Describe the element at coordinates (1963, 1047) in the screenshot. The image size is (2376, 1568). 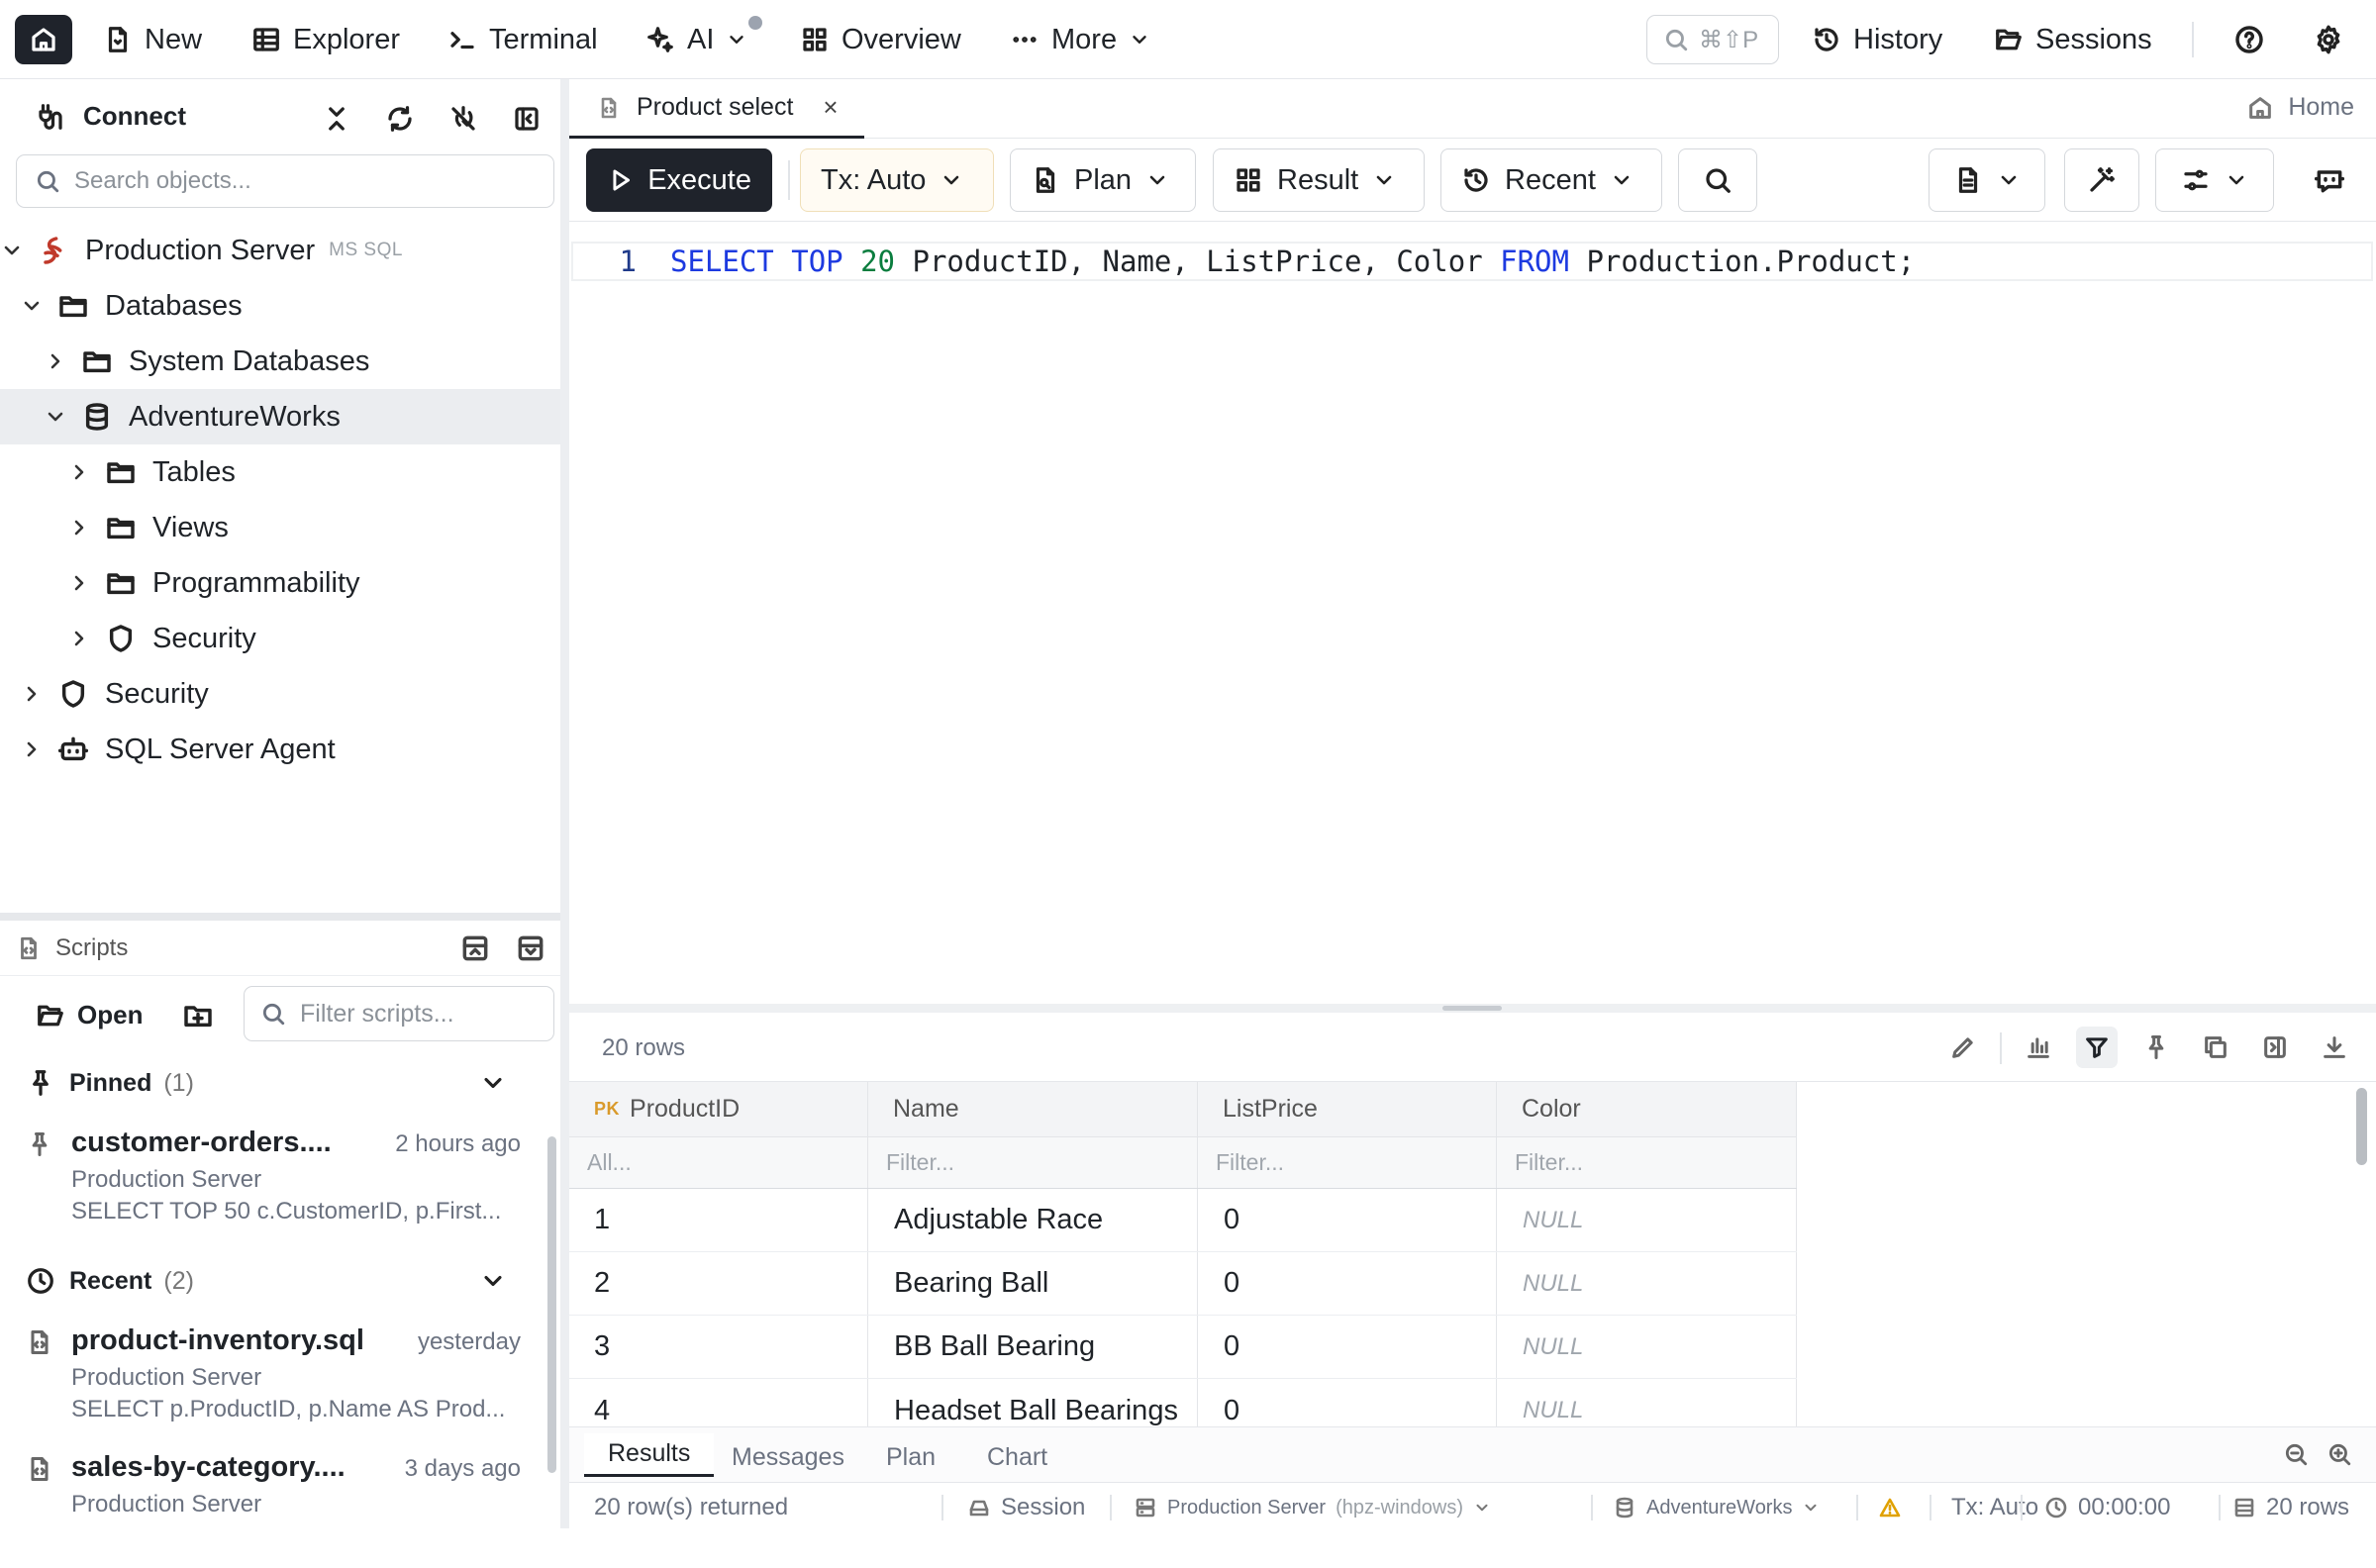
I see `edit-button` at that location.